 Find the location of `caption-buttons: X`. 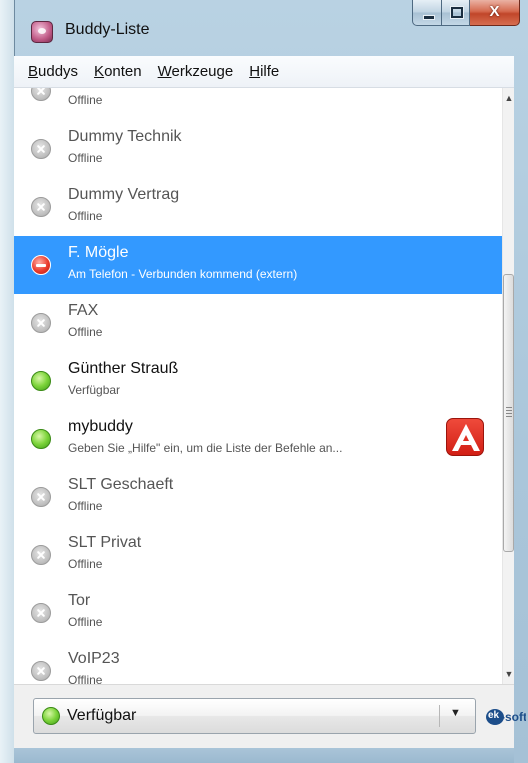

caption-buttons: X is located at coordinates (466, 14).